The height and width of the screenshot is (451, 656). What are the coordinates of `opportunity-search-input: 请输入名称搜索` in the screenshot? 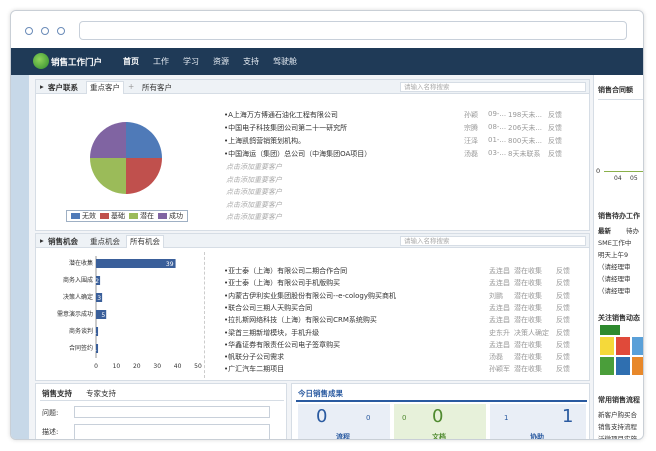 It's located at (493, 241).